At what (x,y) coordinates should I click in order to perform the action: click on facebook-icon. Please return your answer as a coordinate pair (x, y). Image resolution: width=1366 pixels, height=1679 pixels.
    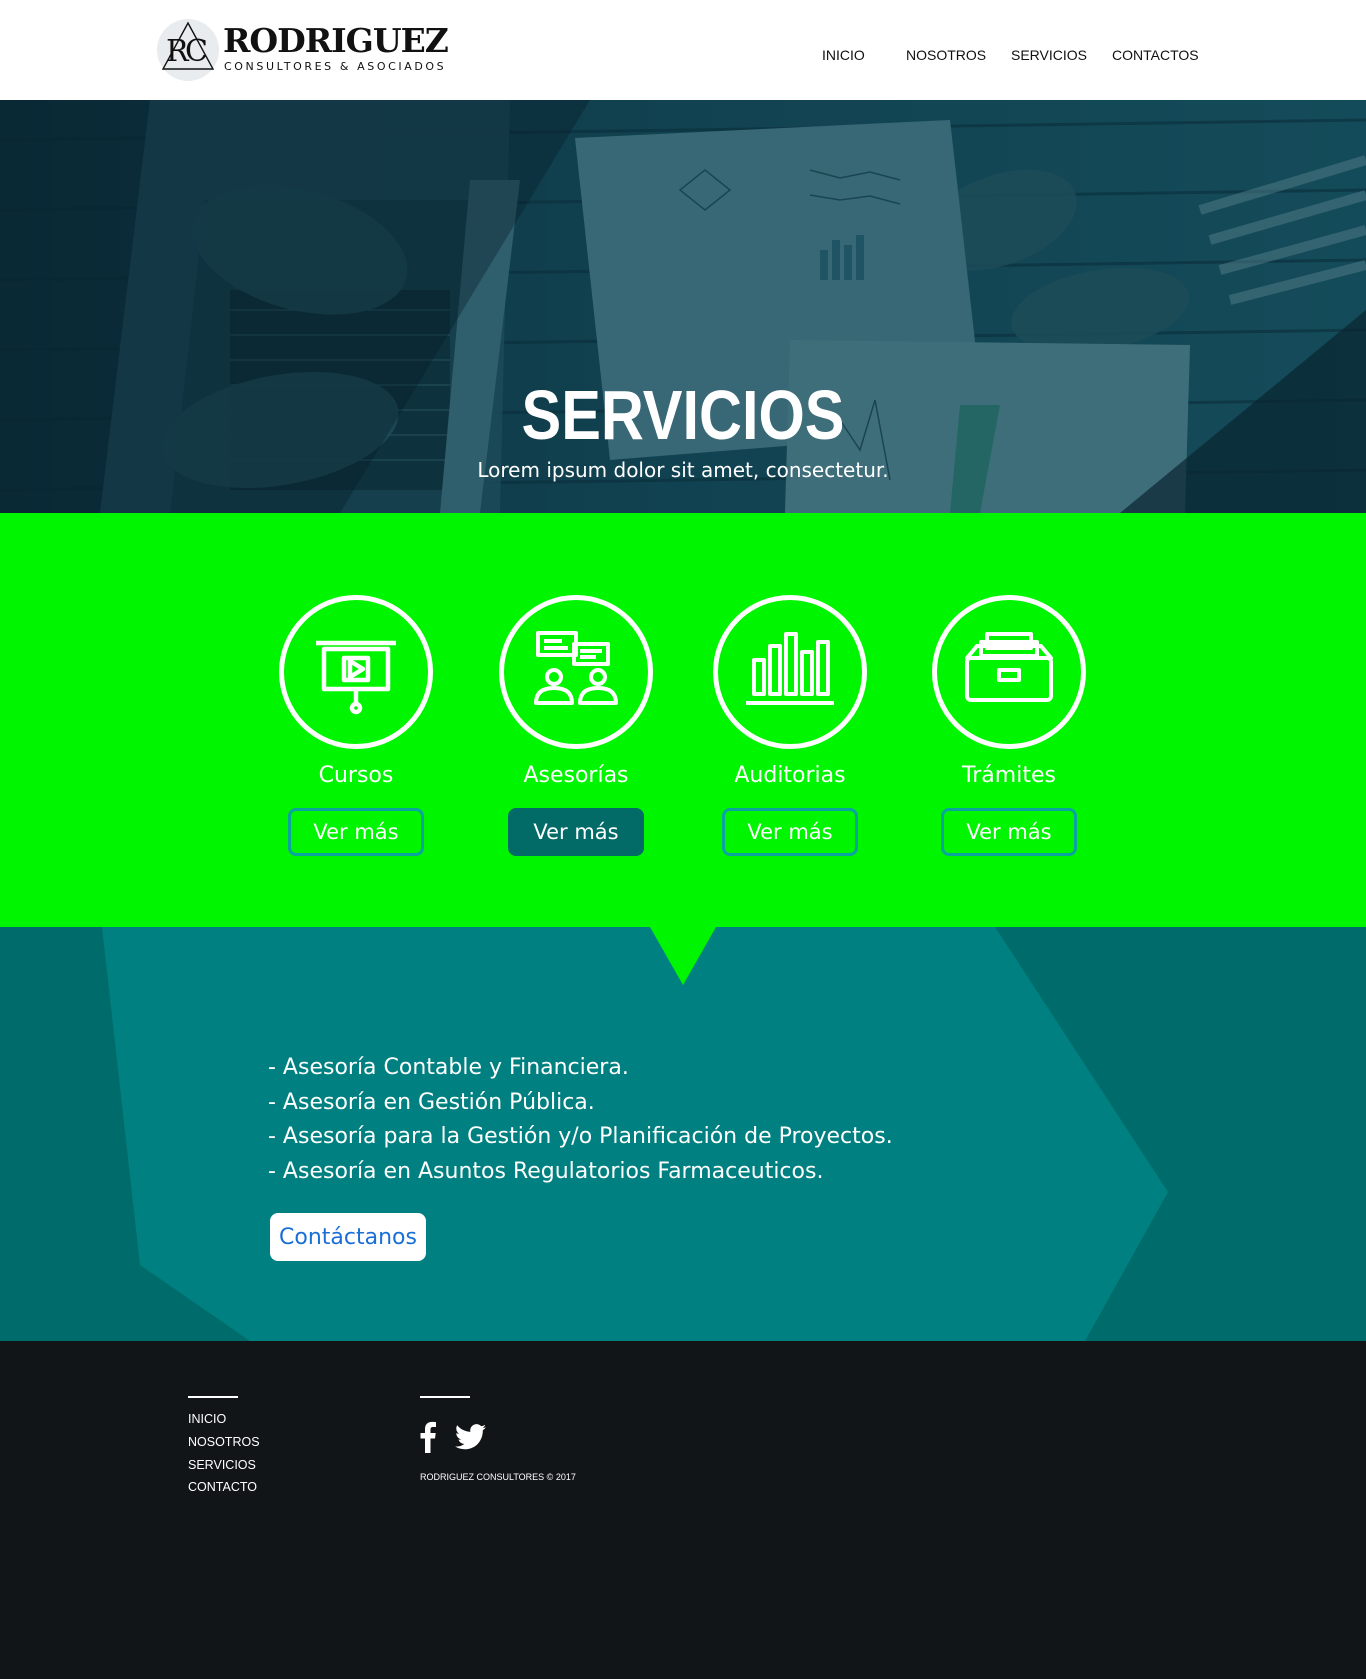
    Looking at the image, I should click on (428, 1439).